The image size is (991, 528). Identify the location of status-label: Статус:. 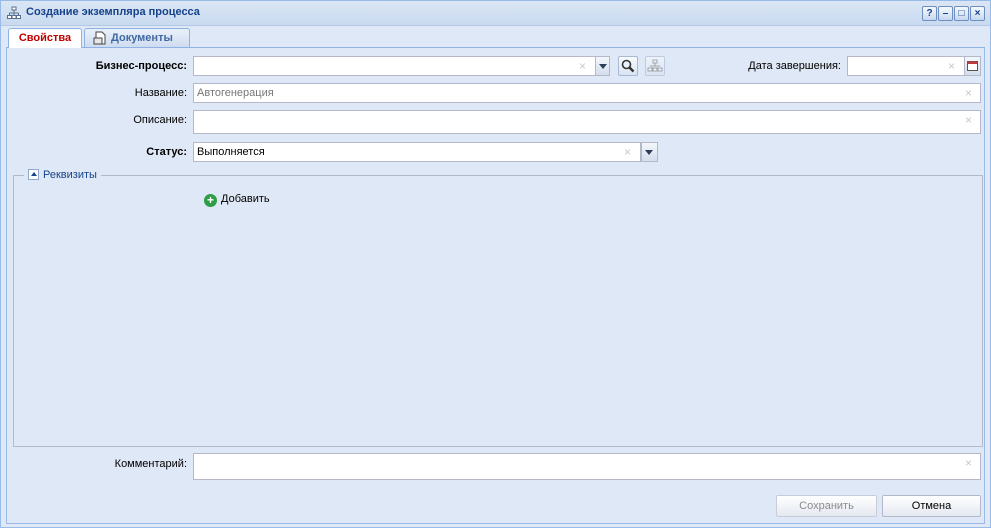
(166, 152).